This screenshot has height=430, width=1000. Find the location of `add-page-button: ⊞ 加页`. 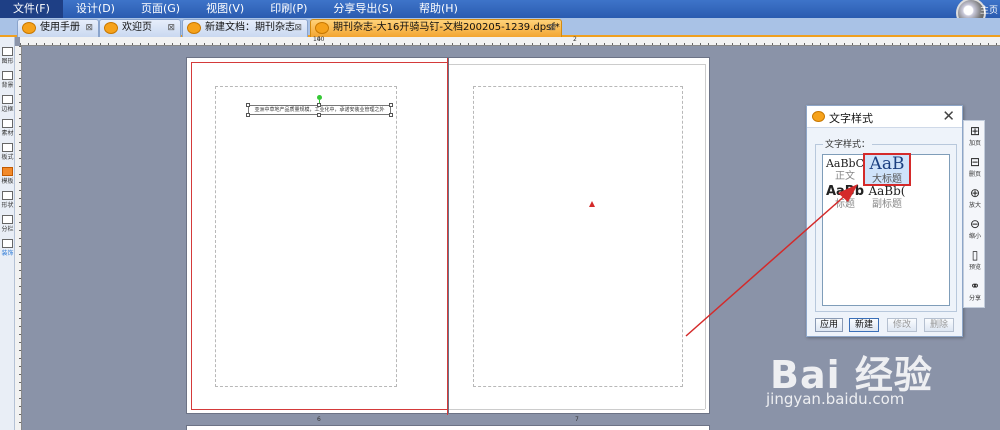

add-page-button: ⊞ 加页 is located at coordinates (975, 136).